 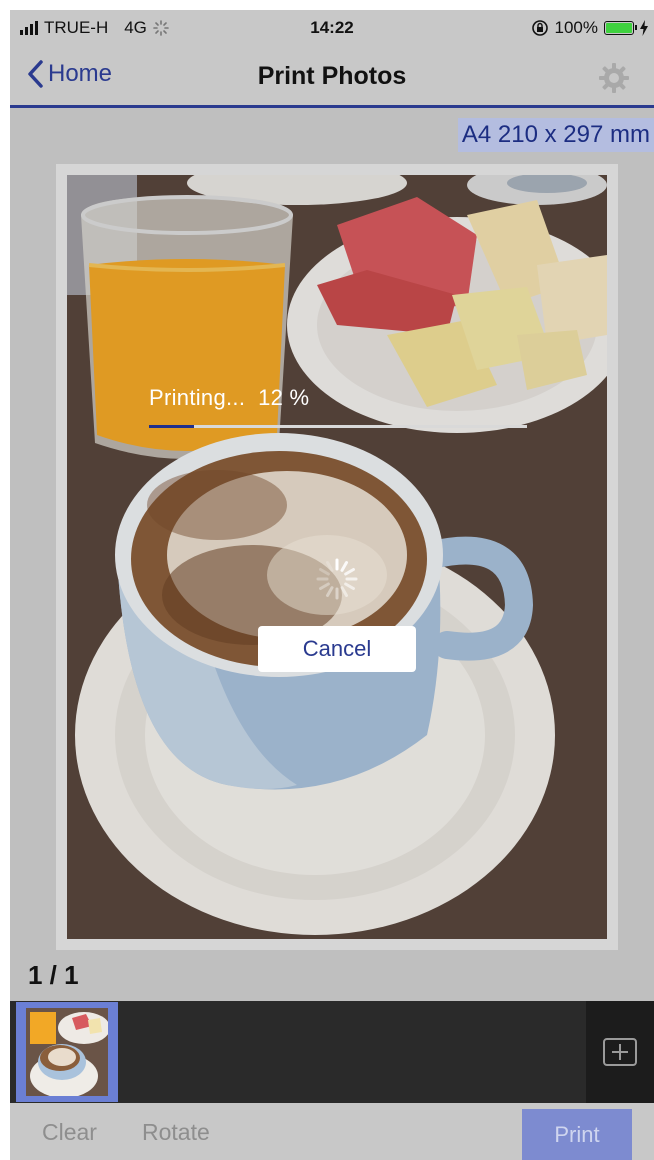 What do you see at coordinates (555, 135) in the screenshot?
I see `paper-size-label: A4 210 x 297 mm` at bounding box center [555, 135].